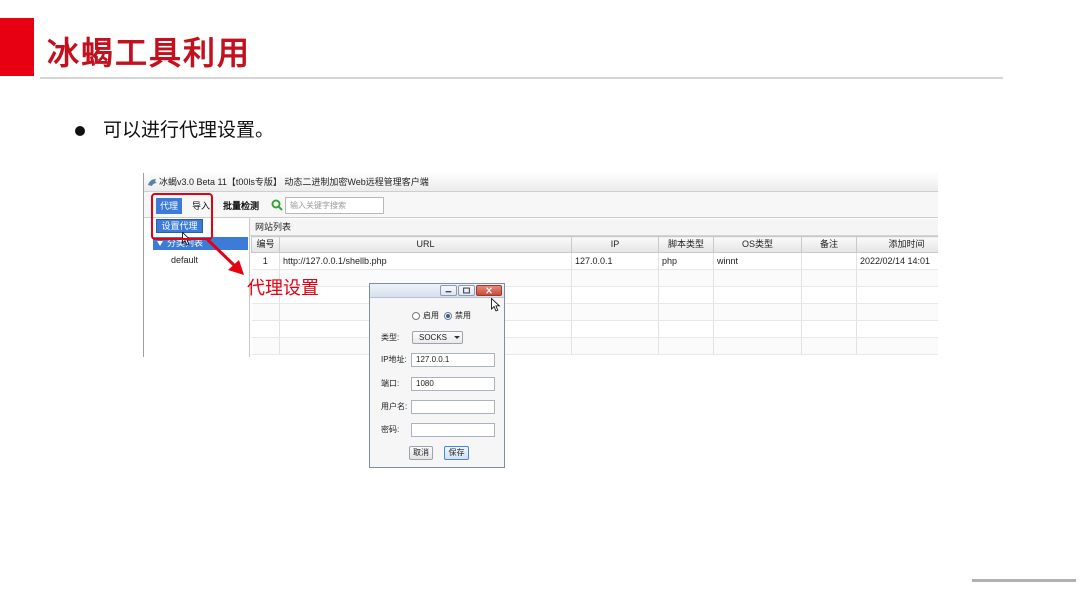  Describe the element at coordinates (265, 244) in the screenshot. I see `column-header-id: 编号` at that location.